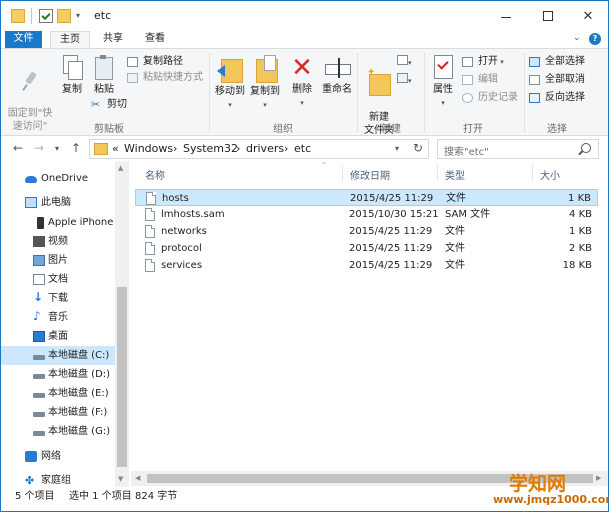  What do you see at coordinates (30, 480) in the screenshot?
I see `homegroup-icon: ✤` at bounding box center [30, 480].